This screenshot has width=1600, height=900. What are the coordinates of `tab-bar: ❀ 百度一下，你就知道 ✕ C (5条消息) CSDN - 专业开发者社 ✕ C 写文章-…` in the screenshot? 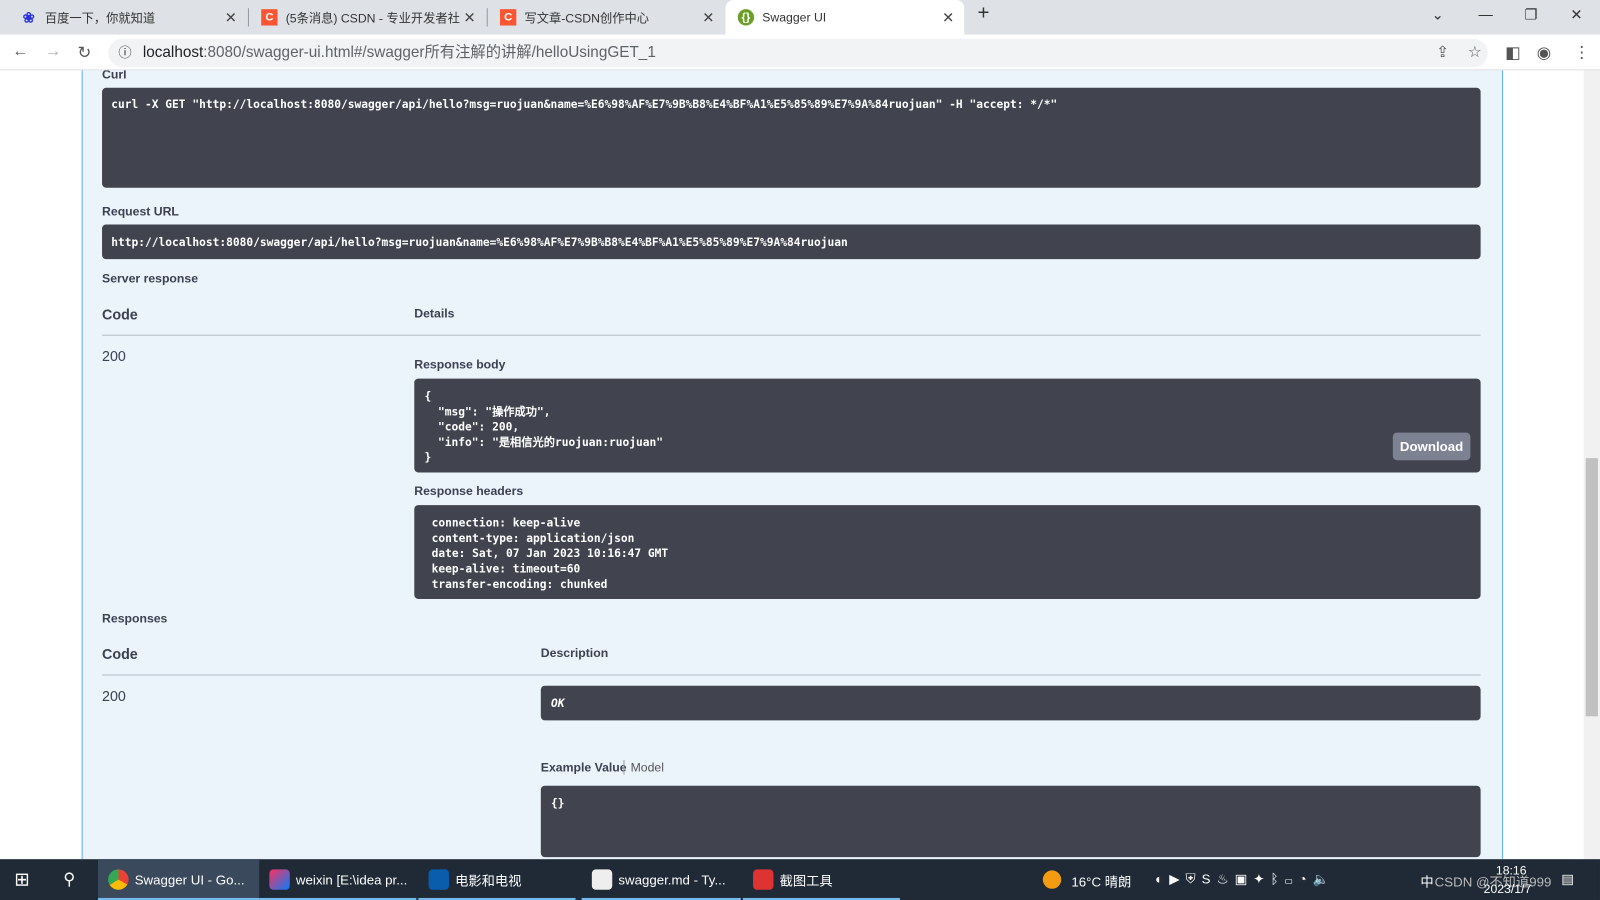 It's located at (800, 17).